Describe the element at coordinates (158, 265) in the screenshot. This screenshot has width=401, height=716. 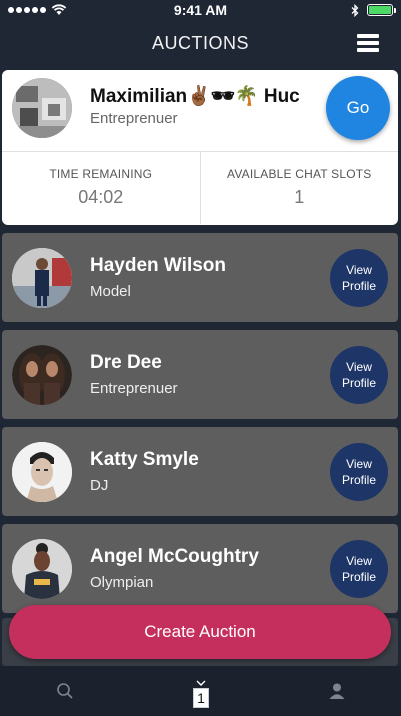
I see `user-name: Hayden Wilson` at that location.